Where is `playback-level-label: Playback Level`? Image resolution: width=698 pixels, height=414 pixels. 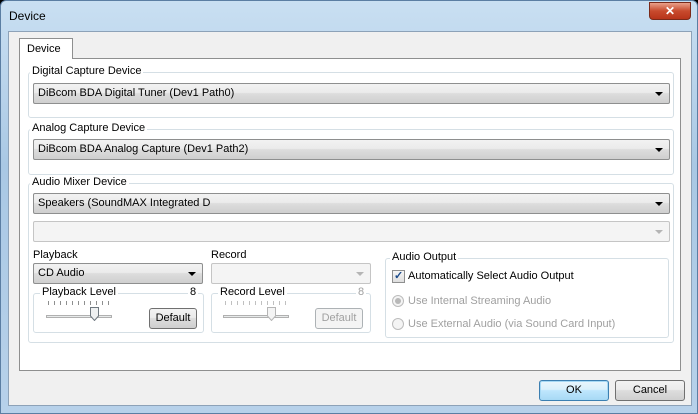
playback-level-label: Playback Level is located at coordinates (79, 292).